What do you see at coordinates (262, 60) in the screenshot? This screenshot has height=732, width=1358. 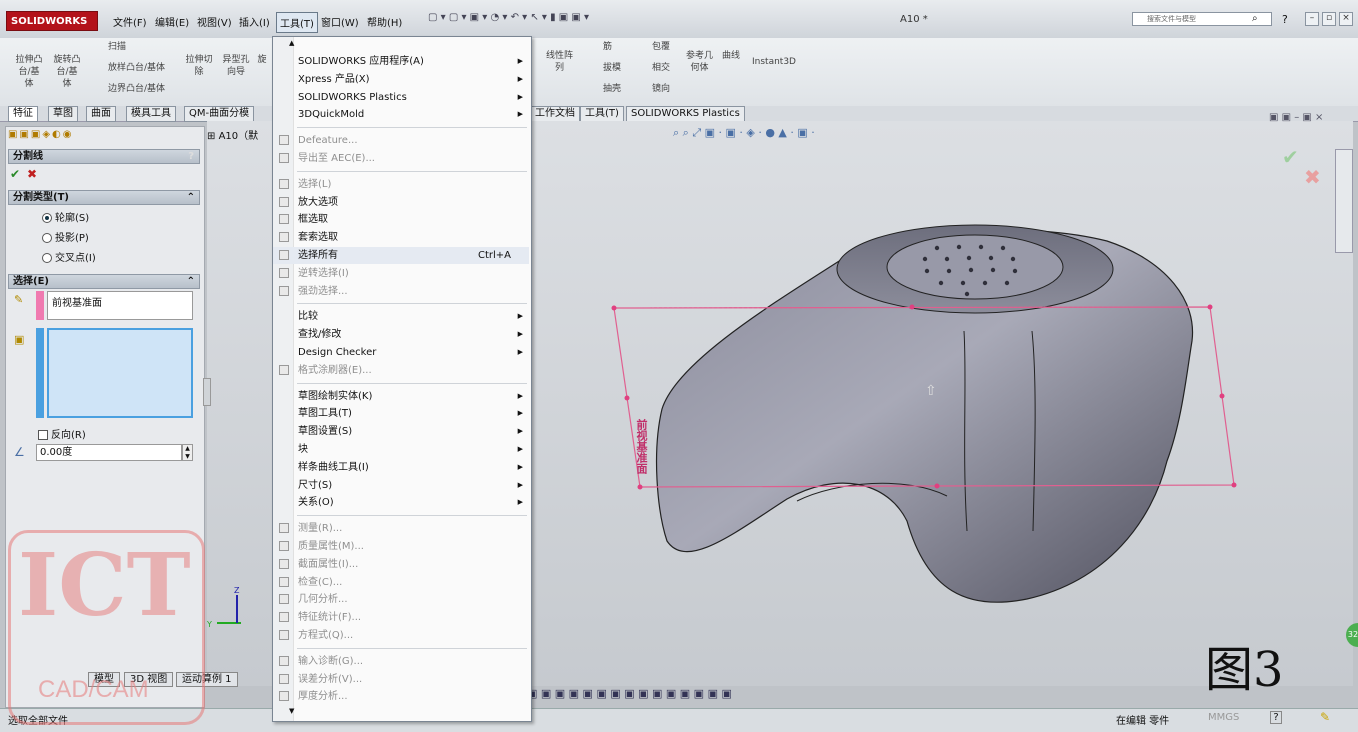 I see `command-button-8: 旋` at bounding box center [262, 60].